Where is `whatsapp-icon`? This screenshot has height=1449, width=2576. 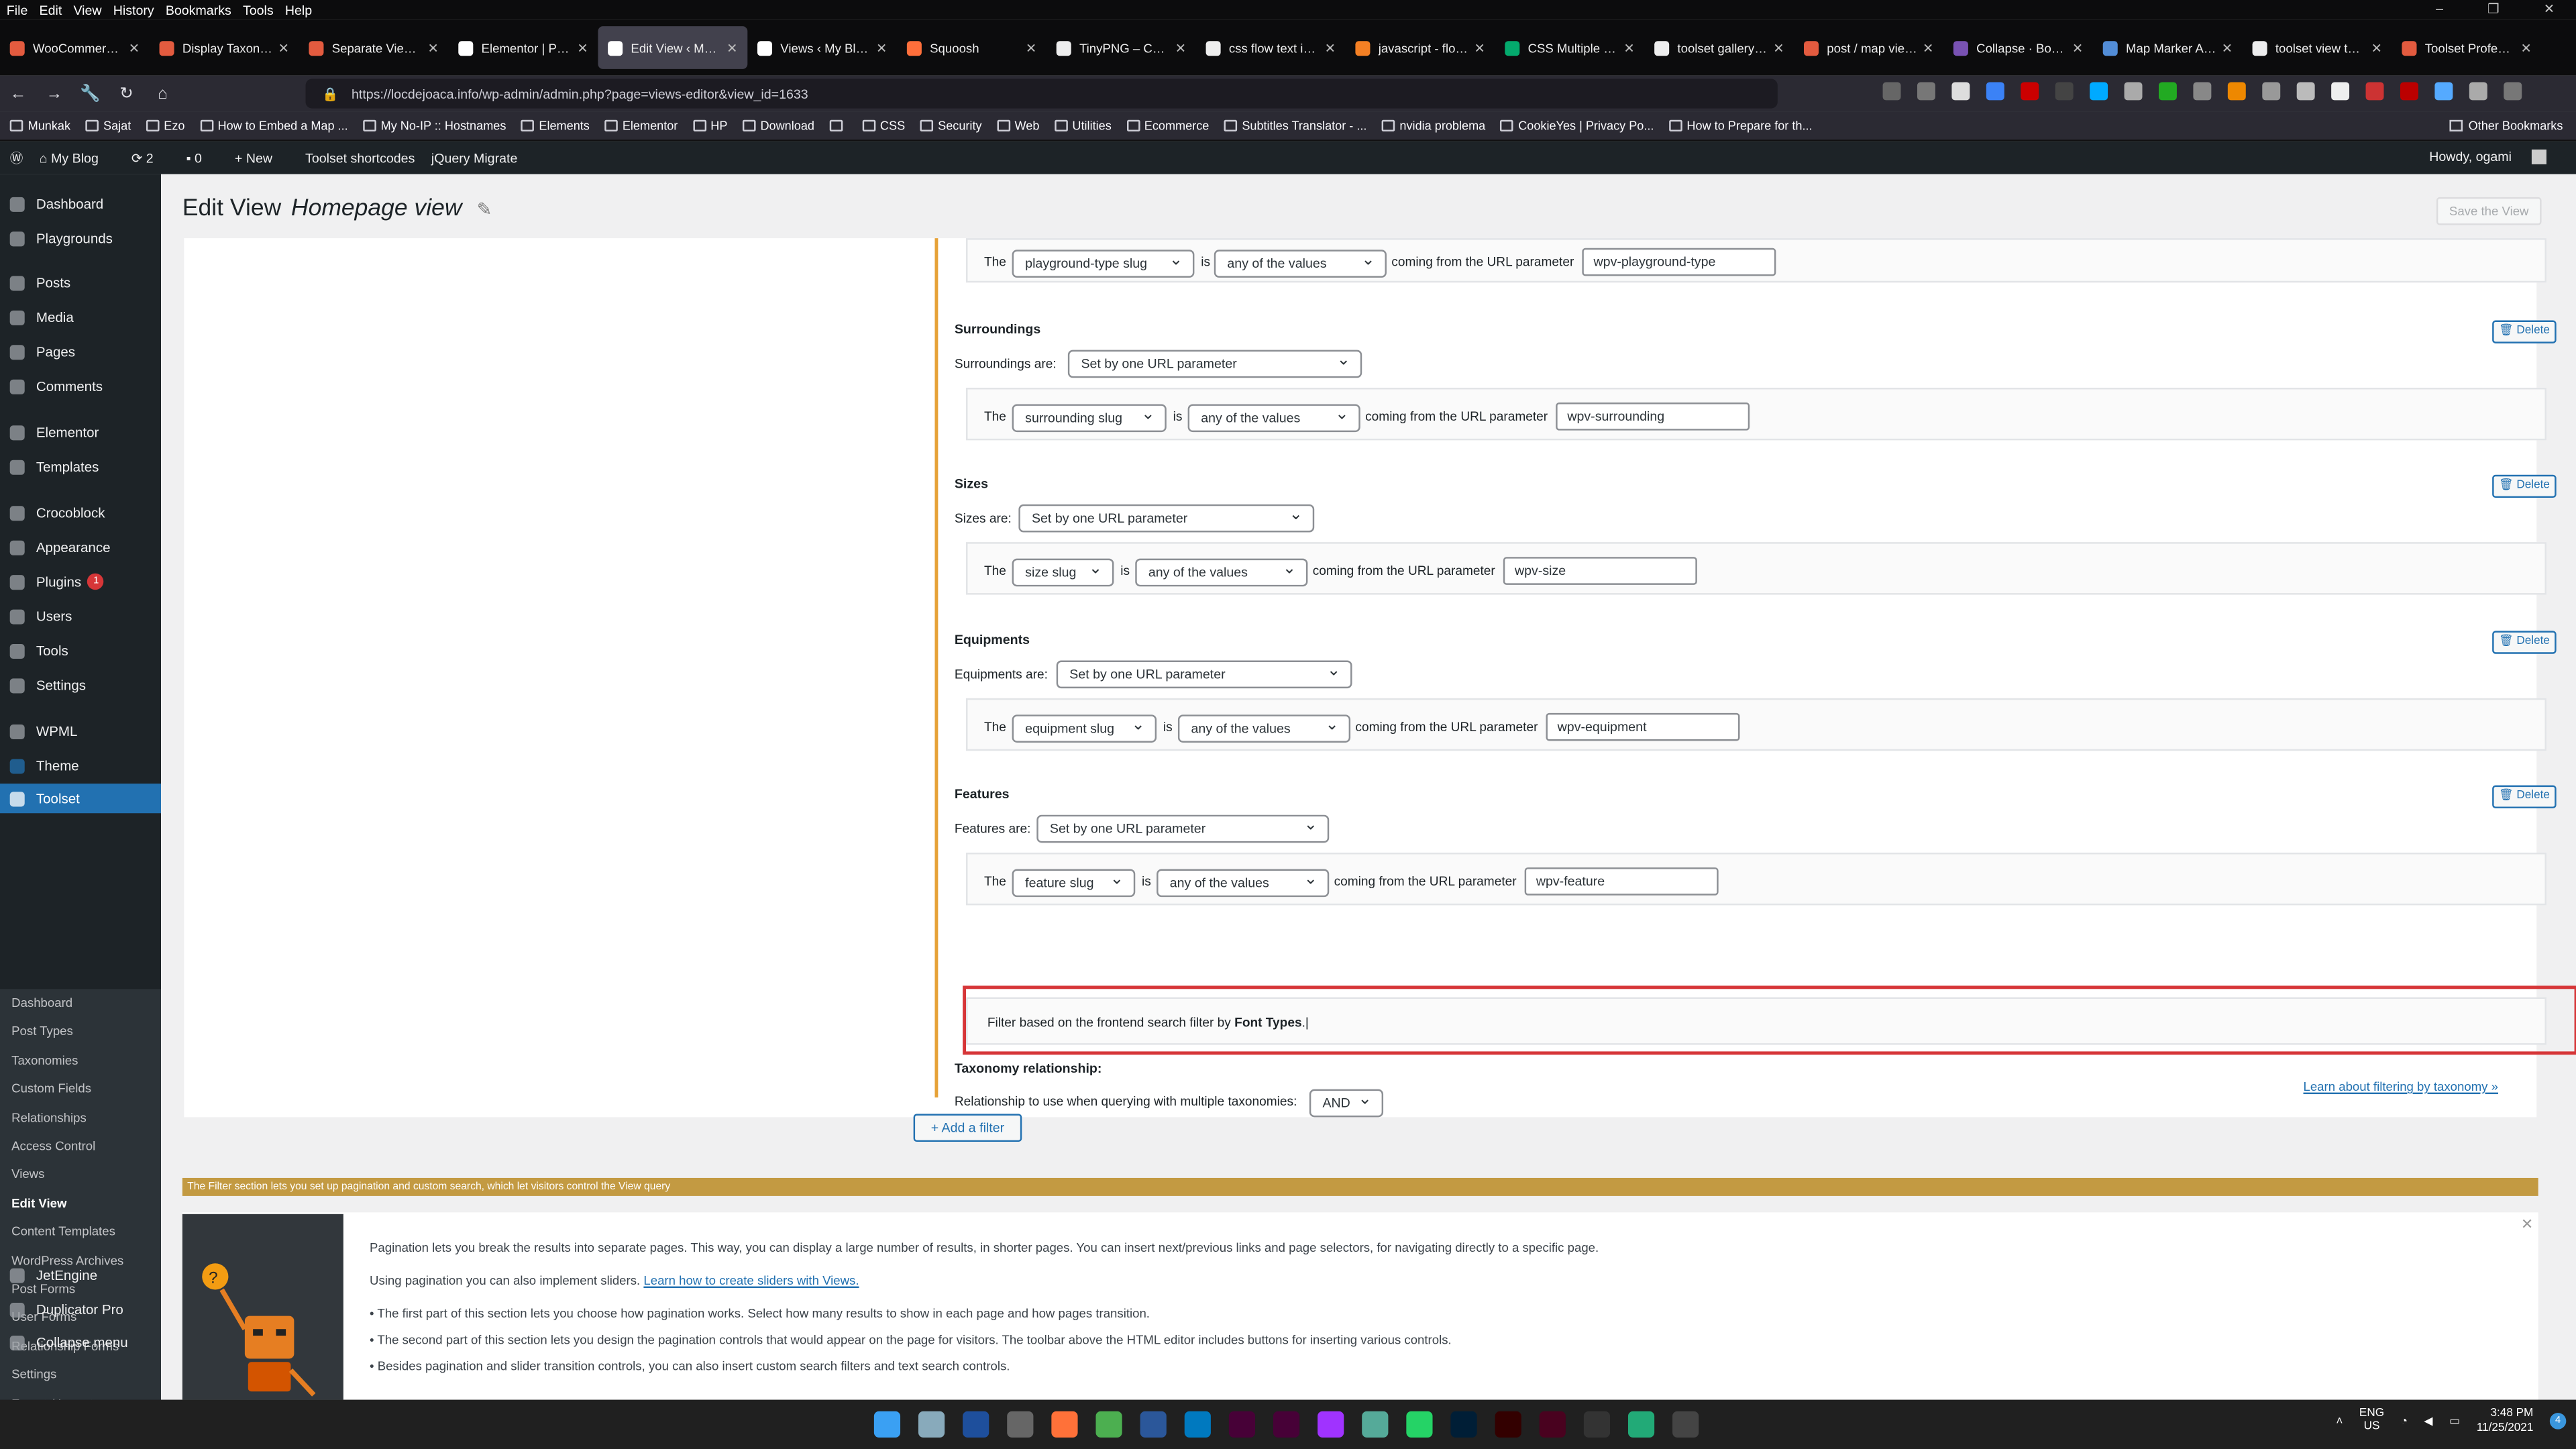
whatsapp-icon is located at coordinates (1419, 1424).